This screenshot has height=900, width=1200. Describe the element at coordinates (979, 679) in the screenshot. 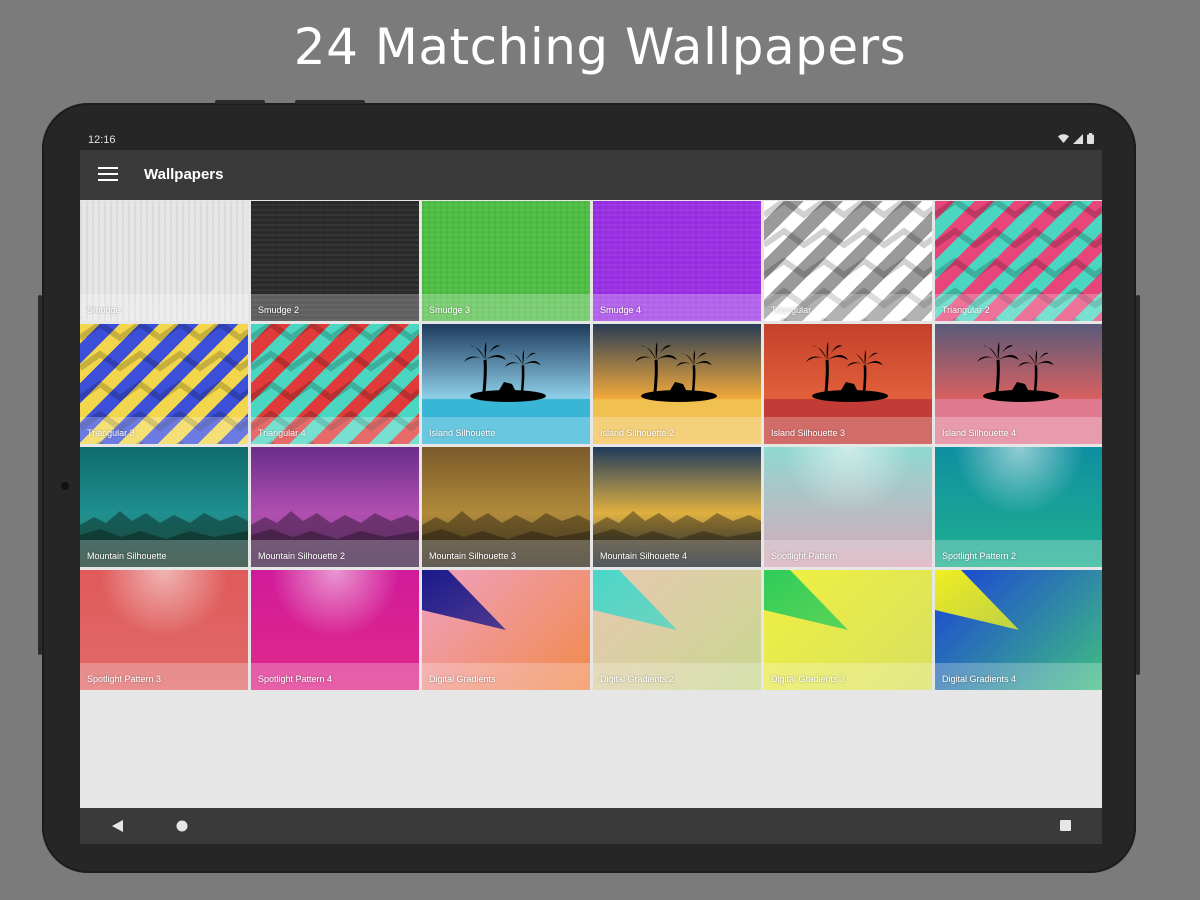

I see `wallpaper-label: Digital Gradients 4` at that location.